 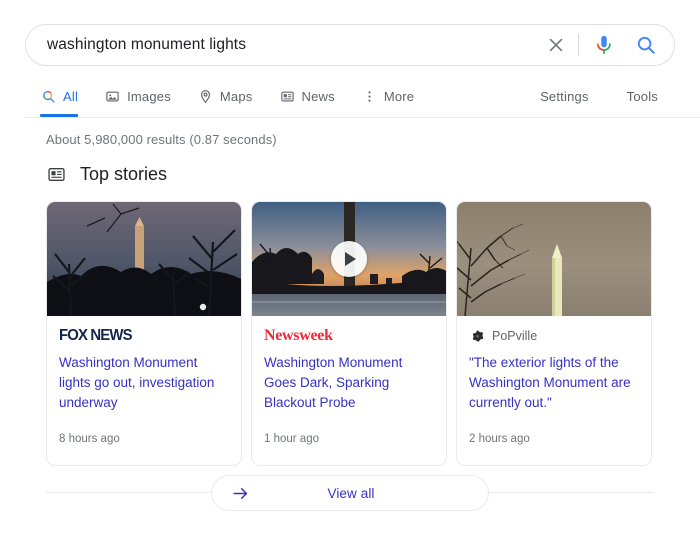 What do you see at coordinates (112, 96) in the screenshot?
I see `image-icon` at bounding box center [112, 96].